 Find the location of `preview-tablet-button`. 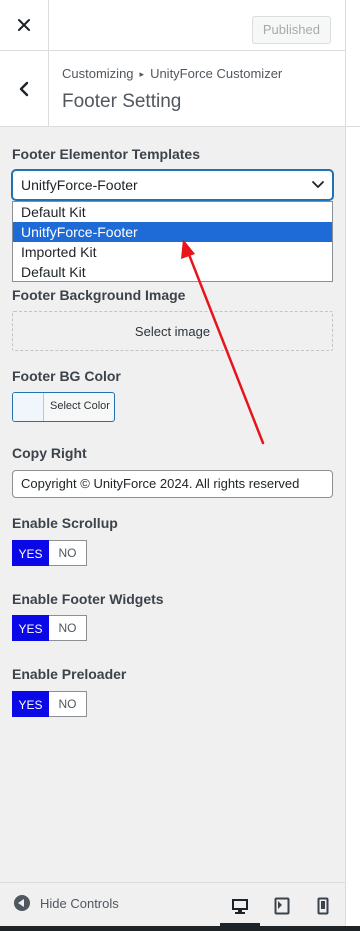

preview-tablet-button is located at coordinates (282, 906).